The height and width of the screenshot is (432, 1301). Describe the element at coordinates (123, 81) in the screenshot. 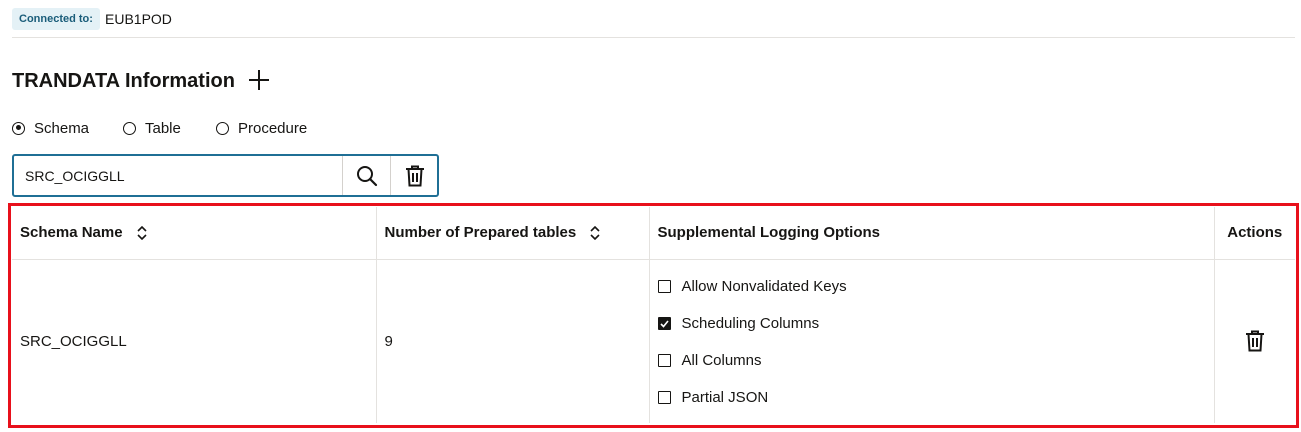

I see `page-title: TRANDATA Information` at that location.